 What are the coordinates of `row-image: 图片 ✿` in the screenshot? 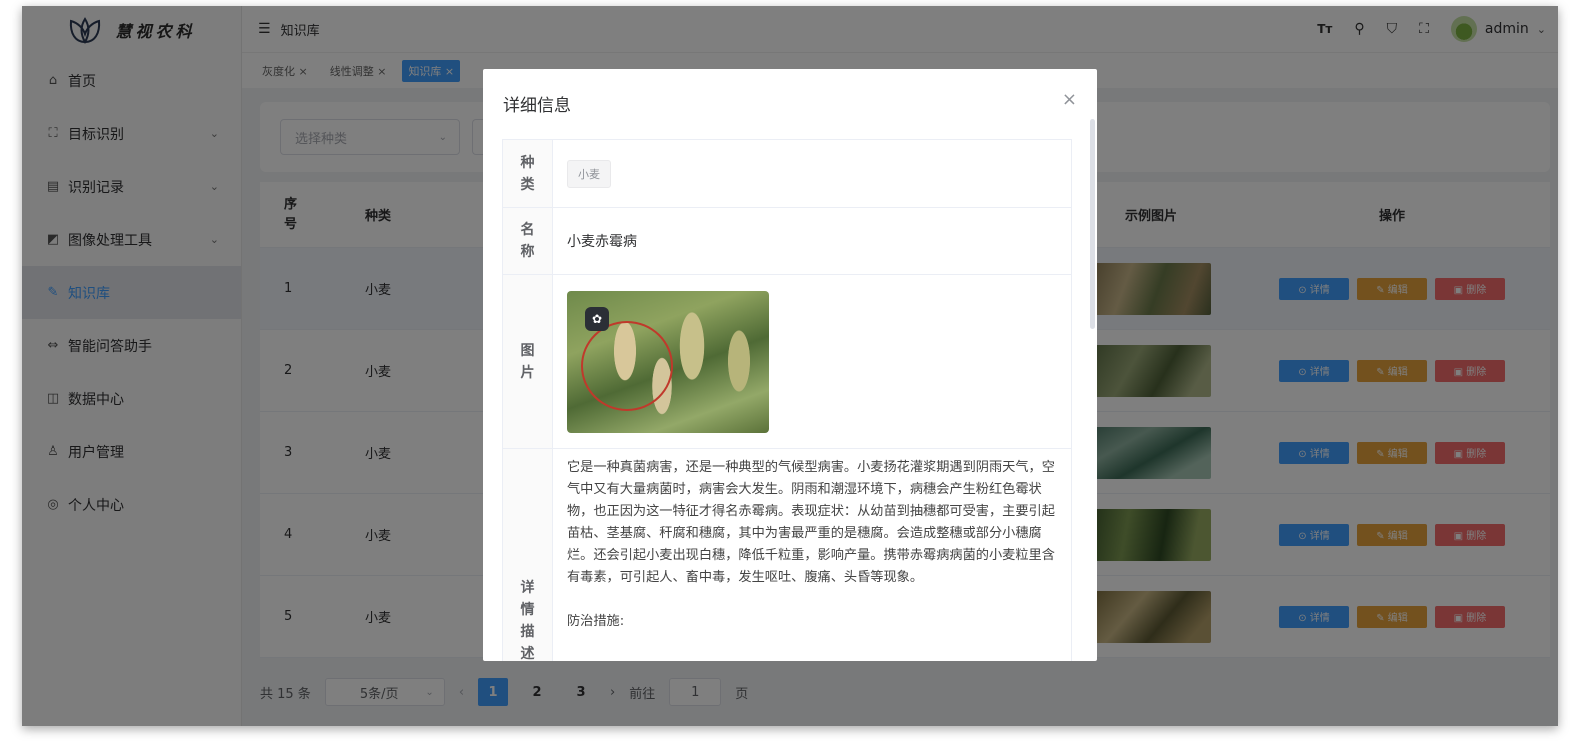 It's located at (787, 362).